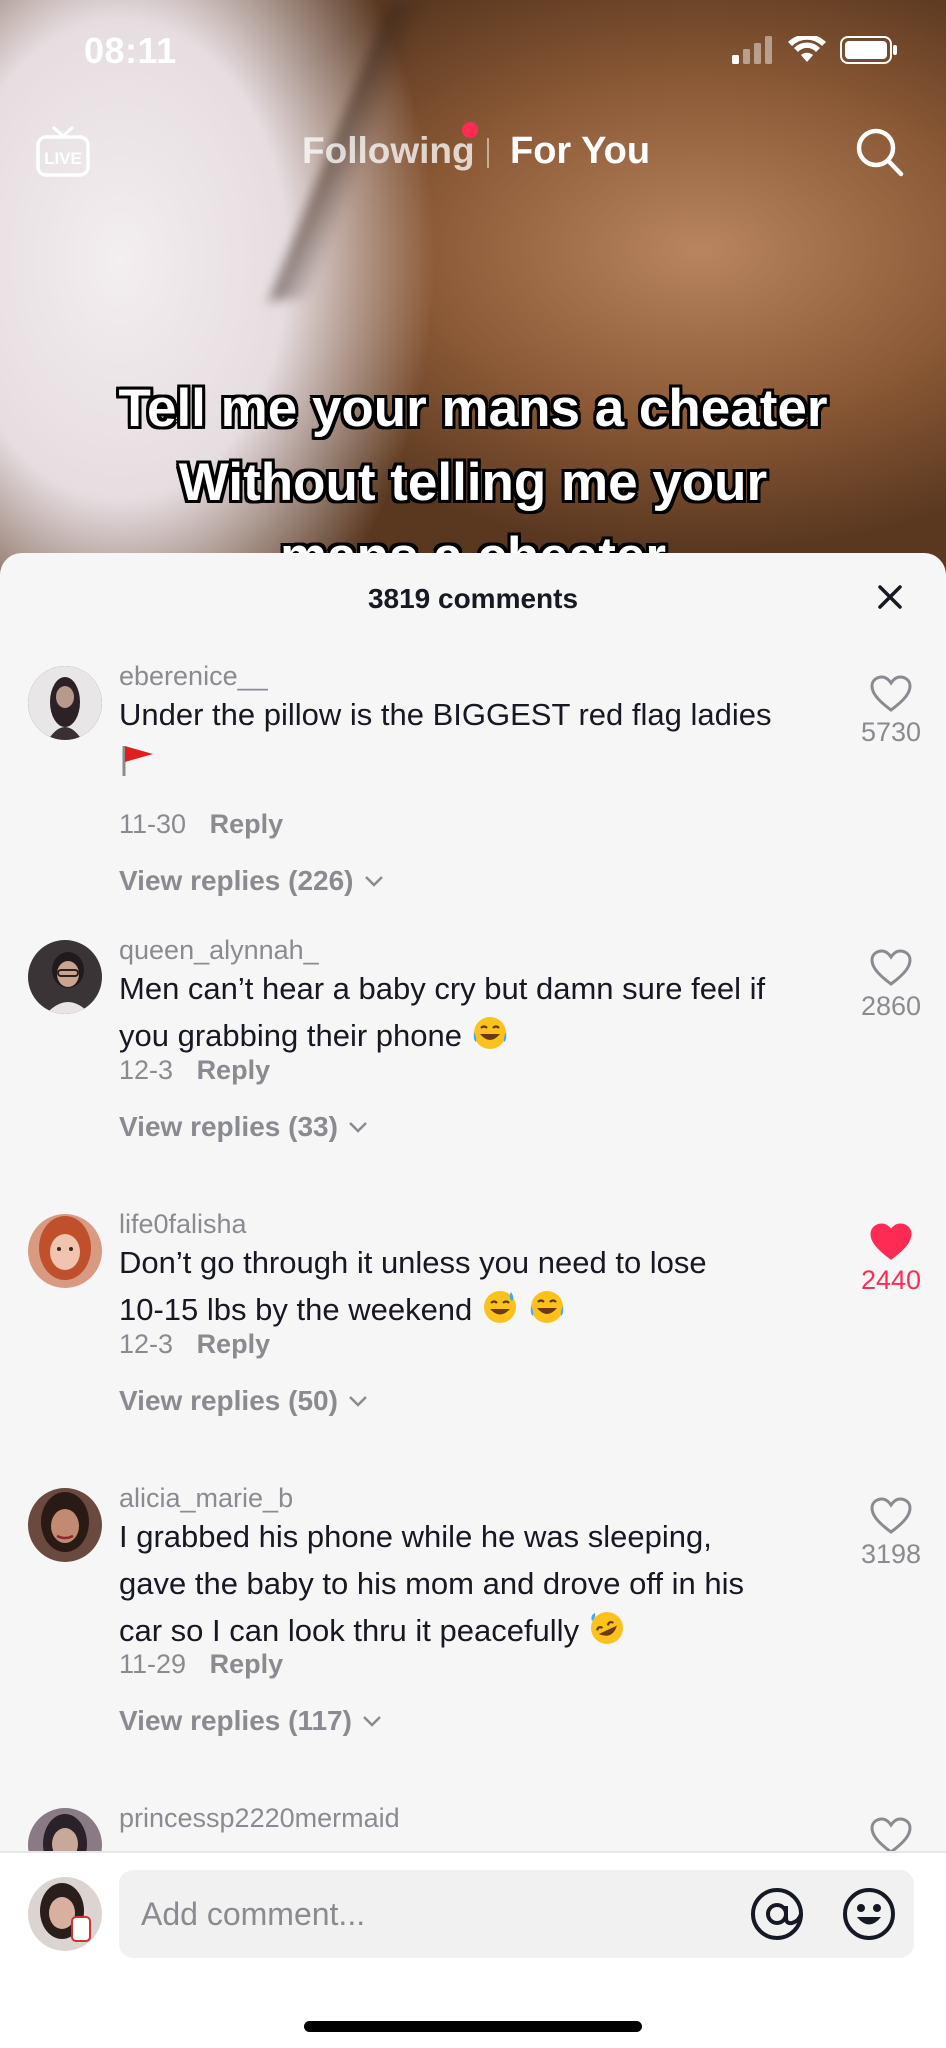  I want to click on comment-input-bar, so click(473, 1950).